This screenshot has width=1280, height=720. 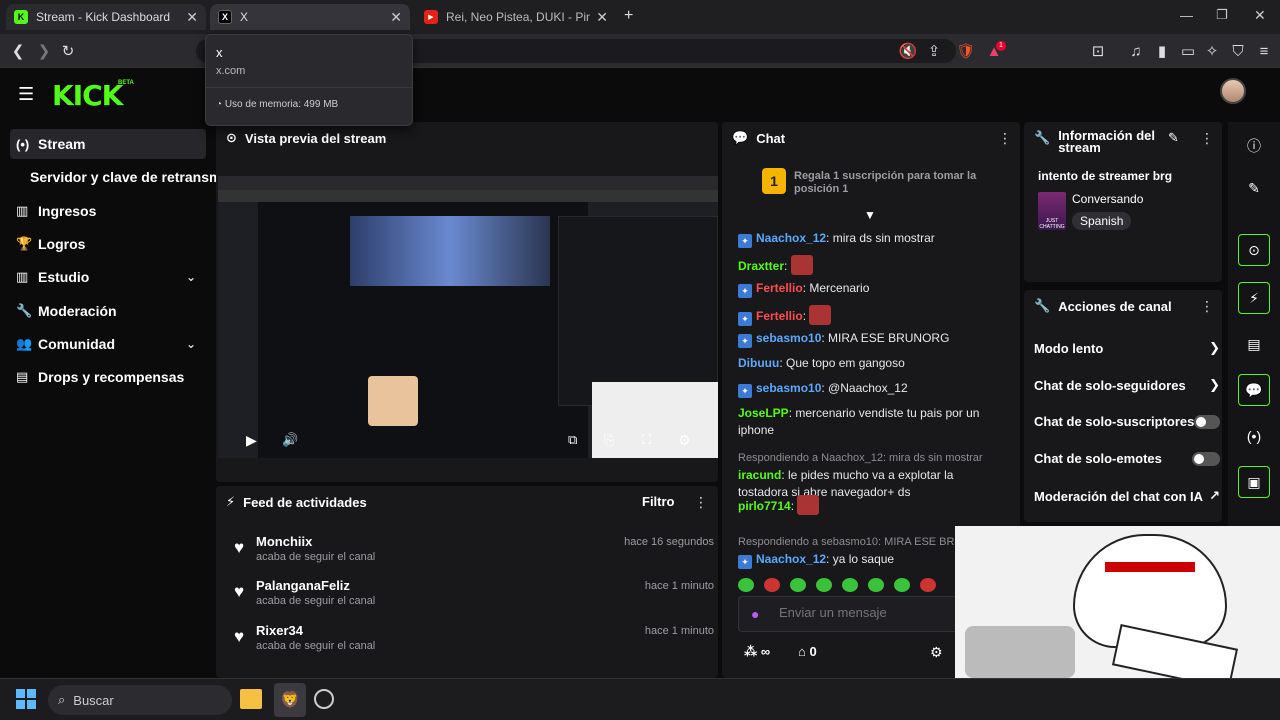 I want to click on heart-icon: ♥, so click(x=239, y=636).